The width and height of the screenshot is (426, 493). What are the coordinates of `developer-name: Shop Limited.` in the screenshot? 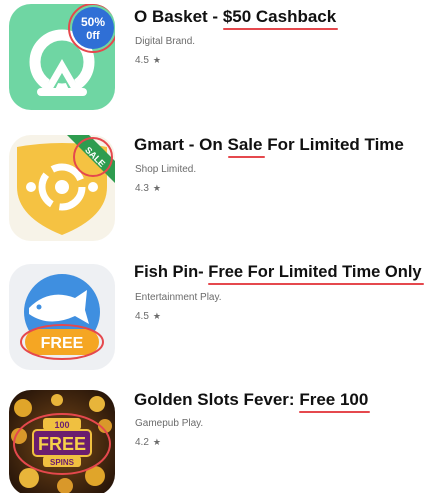 It's located at (166, 169).